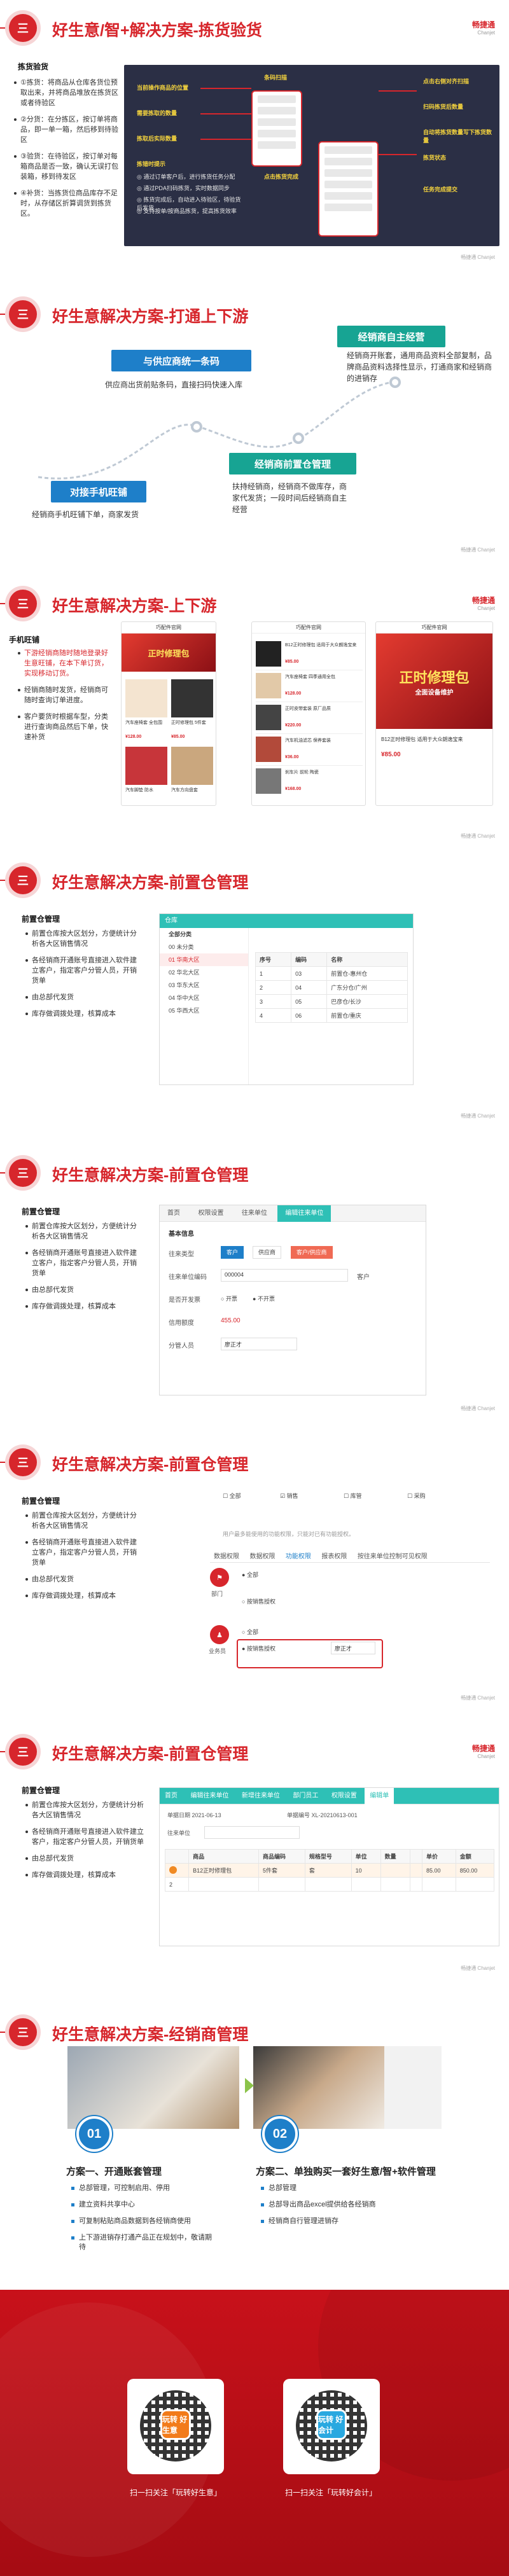  Describe the element at coordinates (286, 921) in the screenshot. I see `tab-warehouse: 仓库` at that location.